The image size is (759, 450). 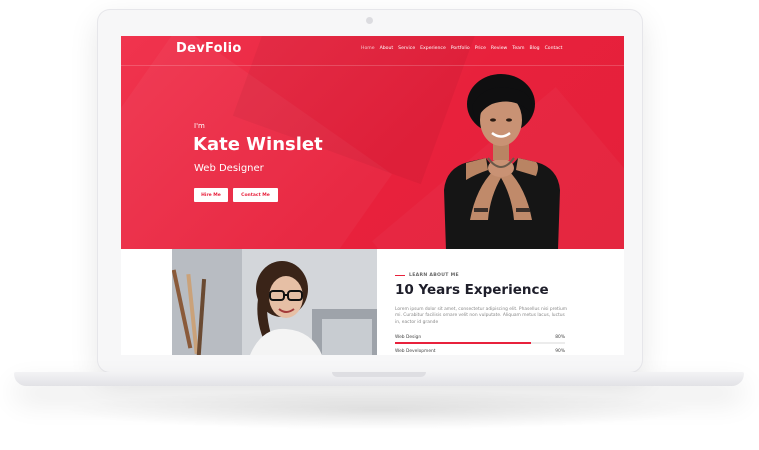 What do you see at coordinates (434, 275) in the screenshot?
I see `about-eyebrow-text: LEARN ABOUT ME` at bounding box center [434, 275].